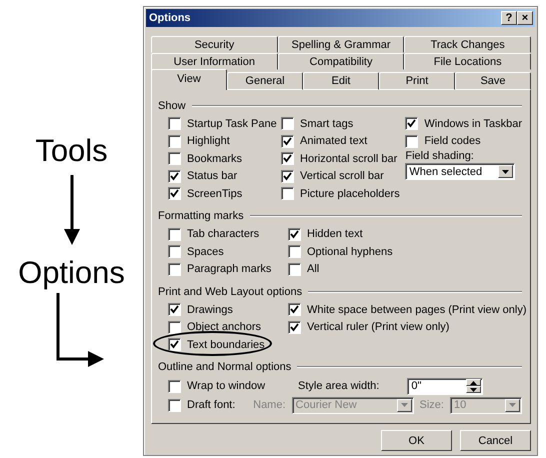 The image size is (546, 458). I want to click on dialog-button: OK, so click(416, 440).